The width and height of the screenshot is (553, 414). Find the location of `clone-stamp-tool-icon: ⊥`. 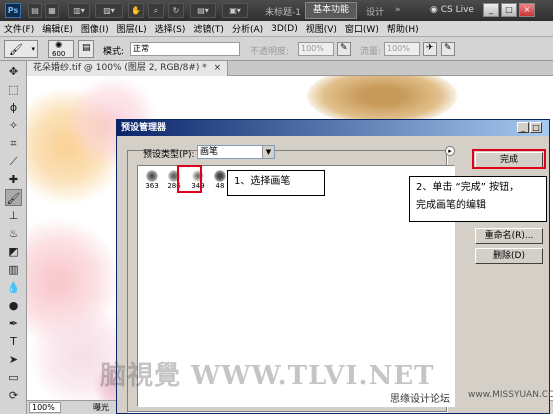

clone-stamp-tool-icon: ⊥ is located at coordinates (13, 215).